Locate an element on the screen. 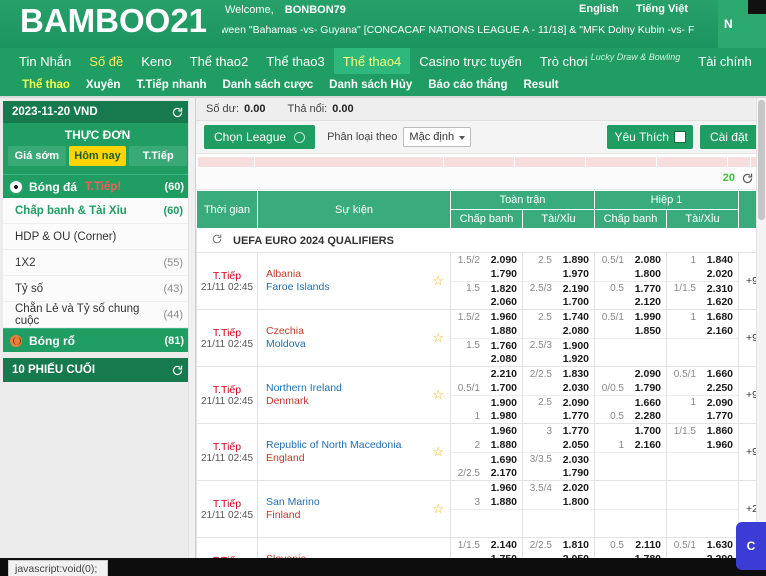 This screenshot has width=766, height=576. odds-cell-fm_ou: 2/2.5 1.830 2.030 2.5 2.090 1.770 is located at coordinates (558, 395).